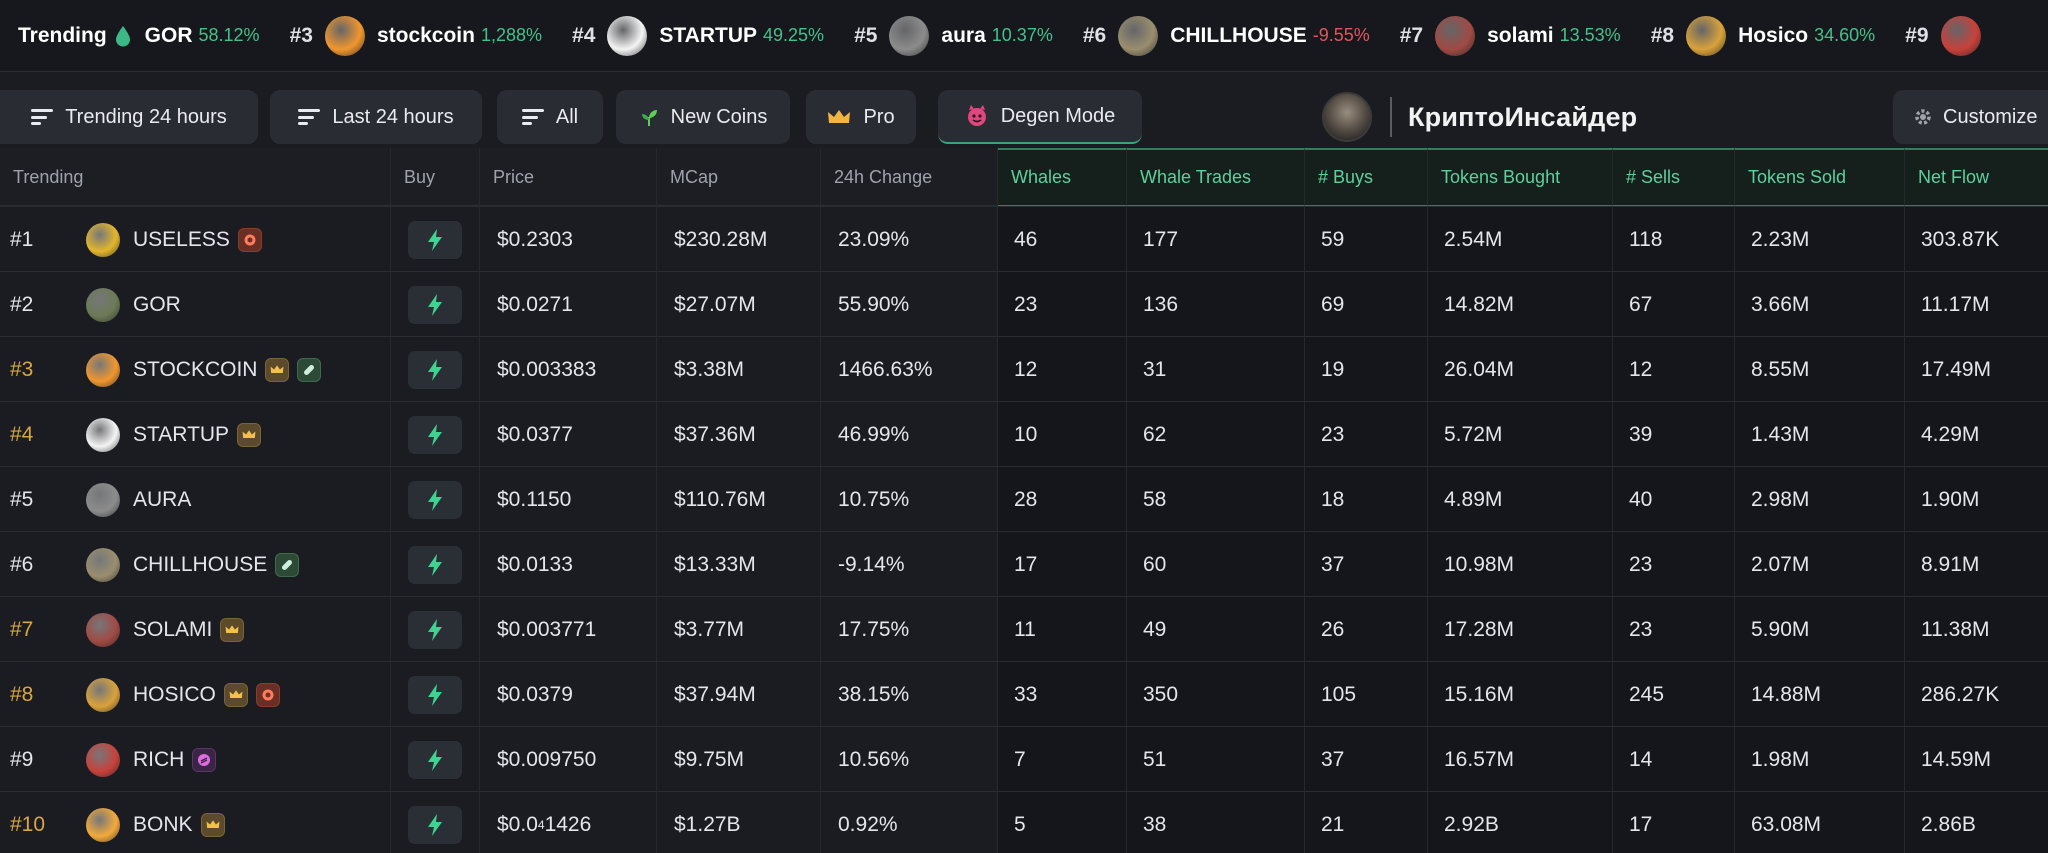 The image size is (2048, 853). I want to click on coin-cell: #2 GOR, so click(195, 304).